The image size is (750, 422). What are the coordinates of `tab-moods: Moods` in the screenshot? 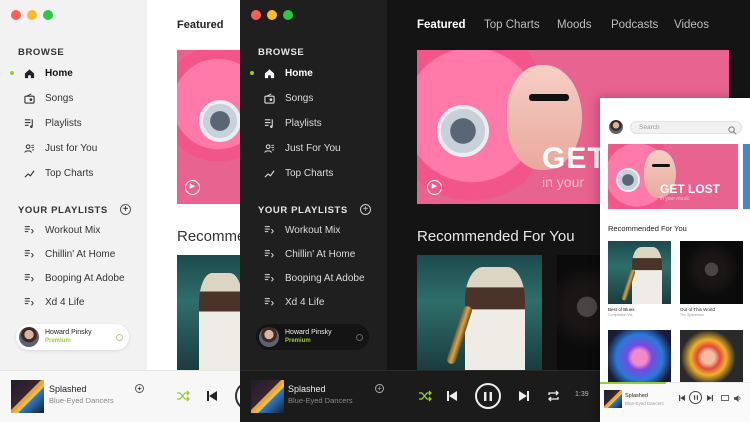 It's located at (574, 25).